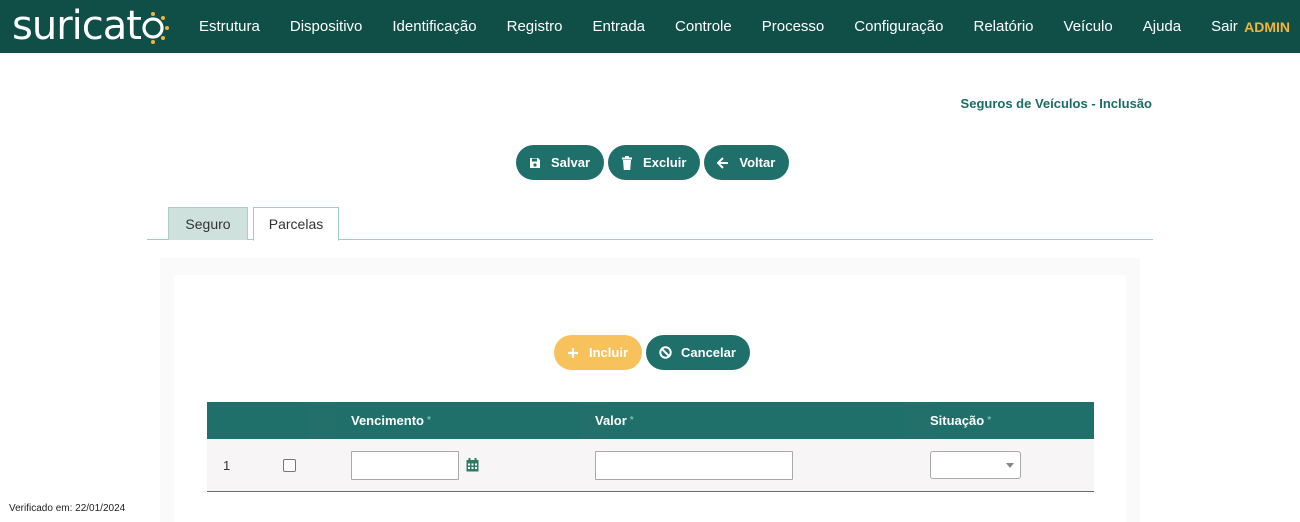  I want to click on row-select-checkbox, so click(289, 465).